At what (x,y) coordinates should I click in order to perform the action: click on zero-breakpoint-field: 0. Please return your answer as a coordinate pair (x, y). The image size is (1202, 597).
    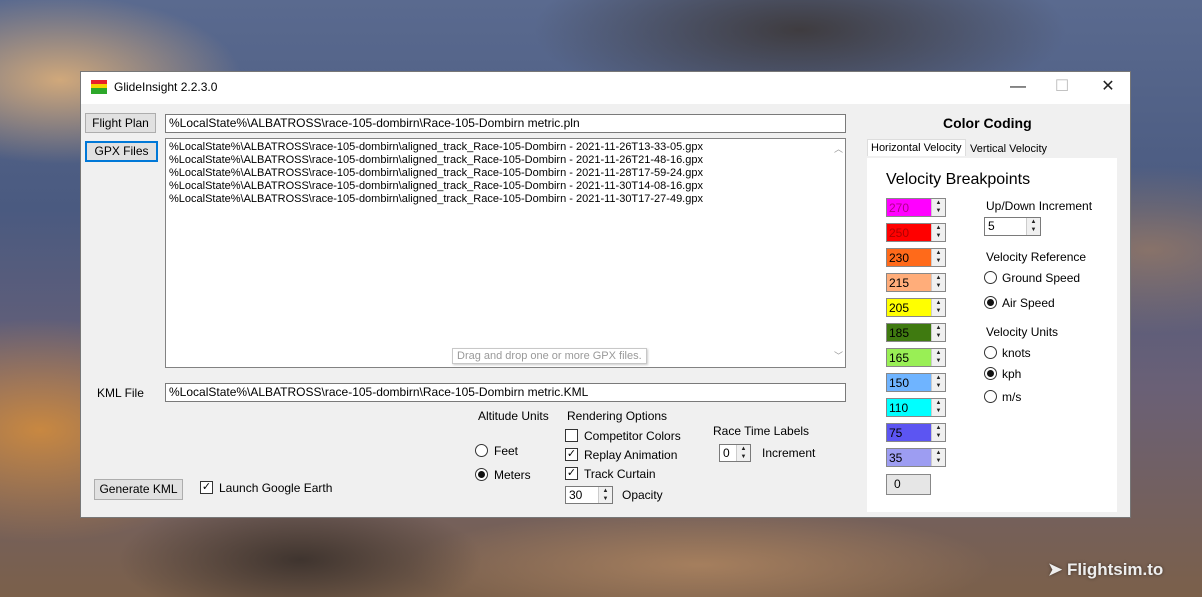
    Looking at the image, I should click on (908, 484).